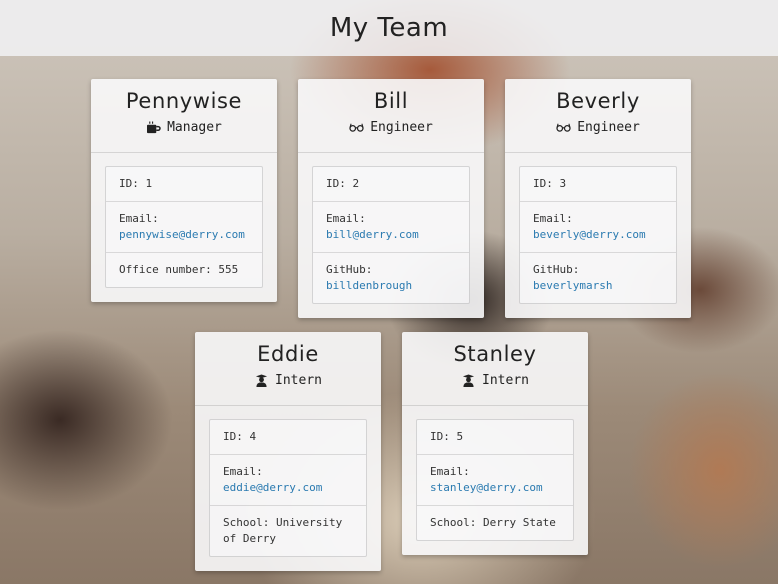  I want to click on card-header: Beverly Engineer, so click(598, 116).